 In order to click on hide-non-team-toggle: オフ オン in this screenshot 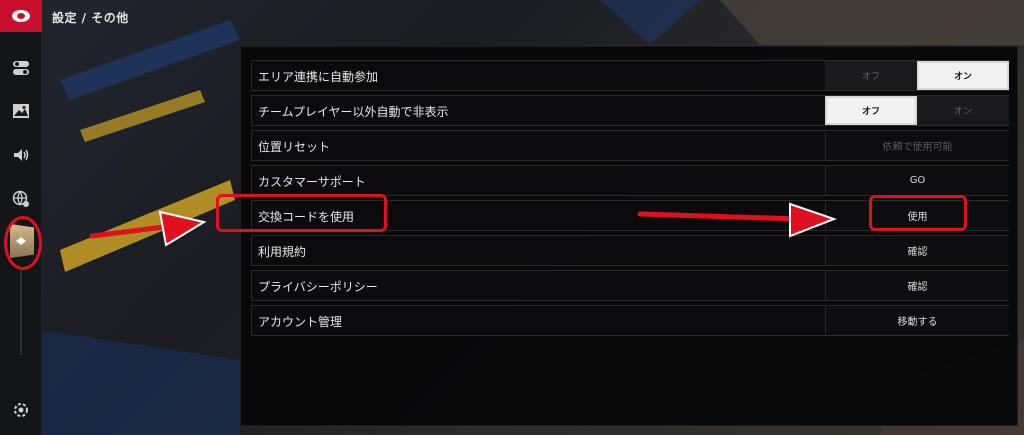, I will do `click(917, 110)`.